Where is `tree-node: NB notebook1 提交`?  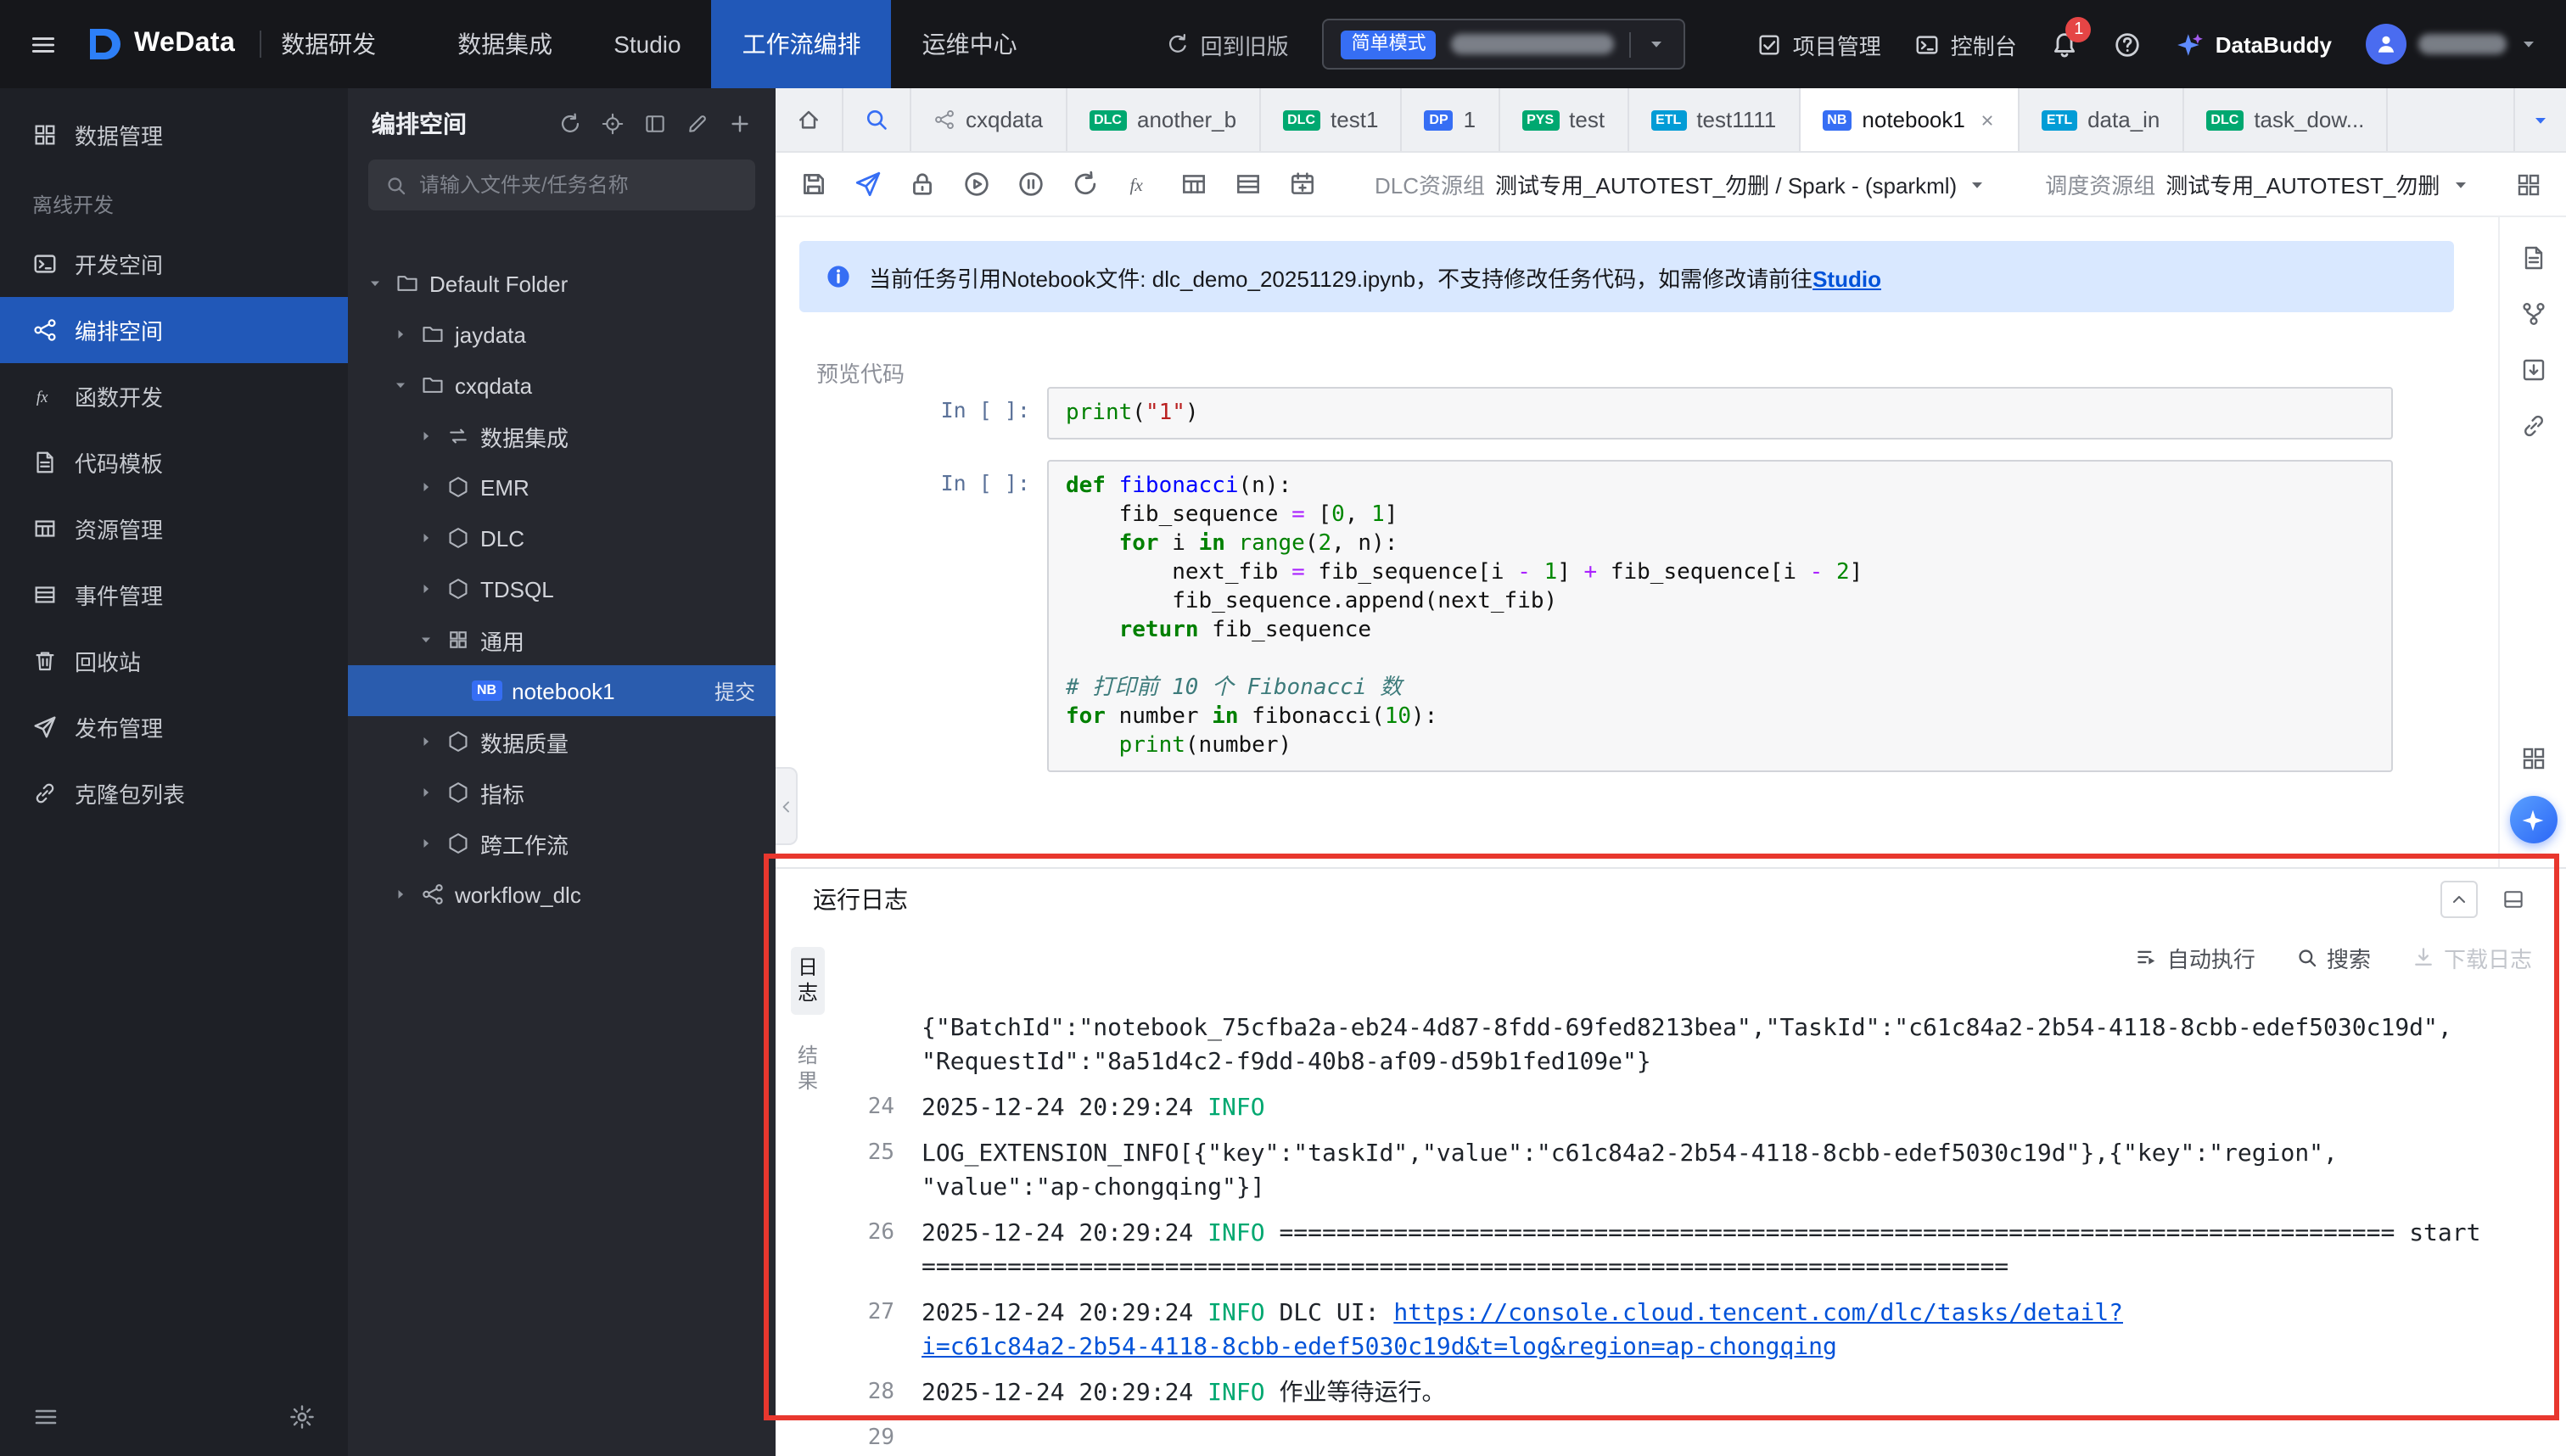
tree-node: NB notebook1 提交 is located at coordinates (562, 690).